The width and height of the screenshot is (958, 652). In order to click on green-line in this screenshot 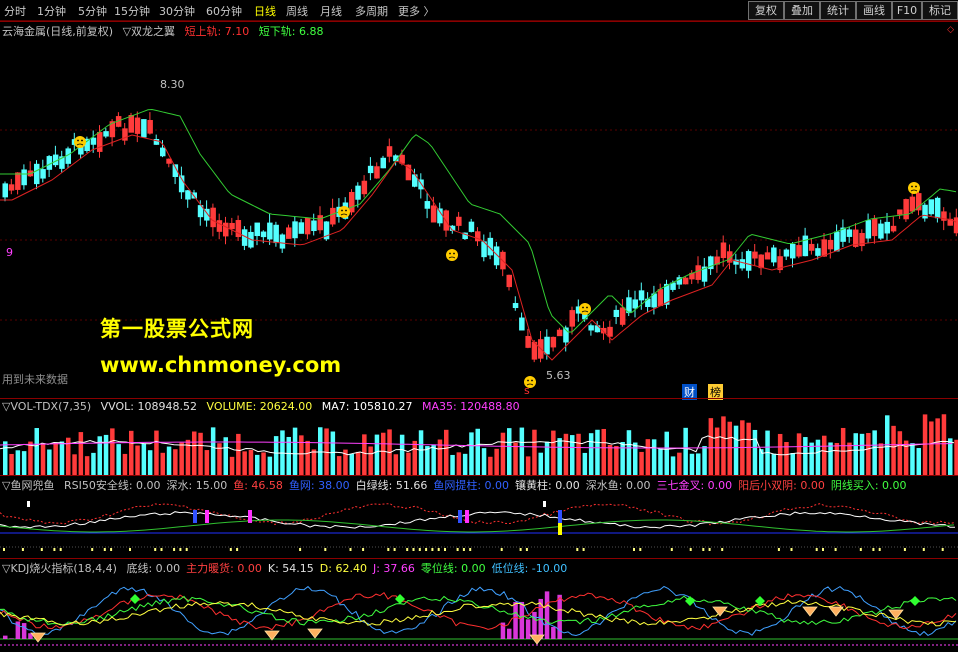, I will do `click(477, 526)`.